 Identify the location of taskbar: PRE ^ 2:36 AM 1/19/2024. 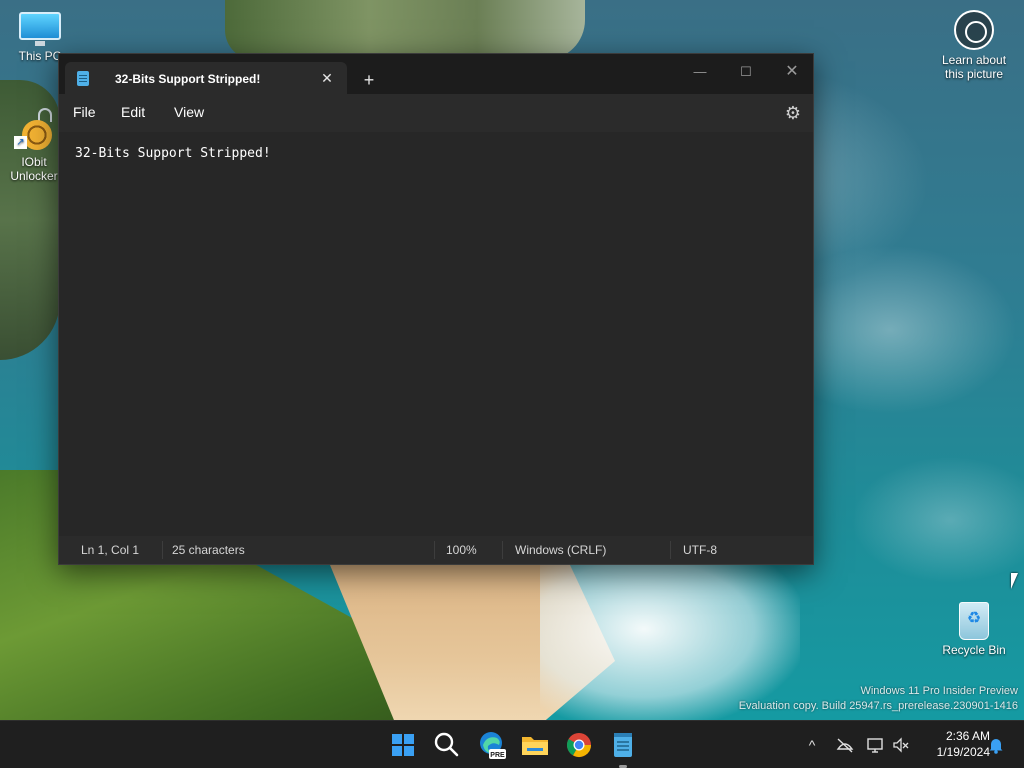
(512, 744).